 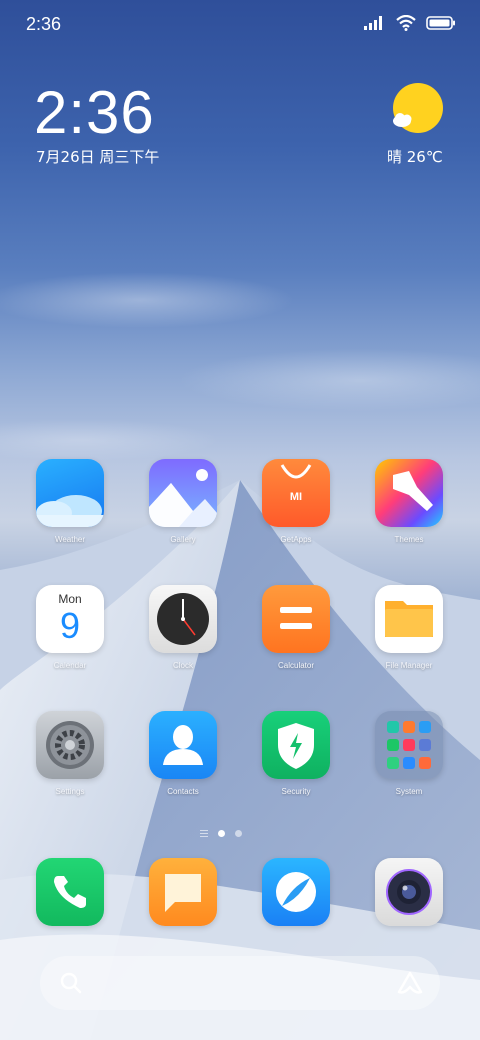 I want to click on status-icons, so click(x=410, y=23).